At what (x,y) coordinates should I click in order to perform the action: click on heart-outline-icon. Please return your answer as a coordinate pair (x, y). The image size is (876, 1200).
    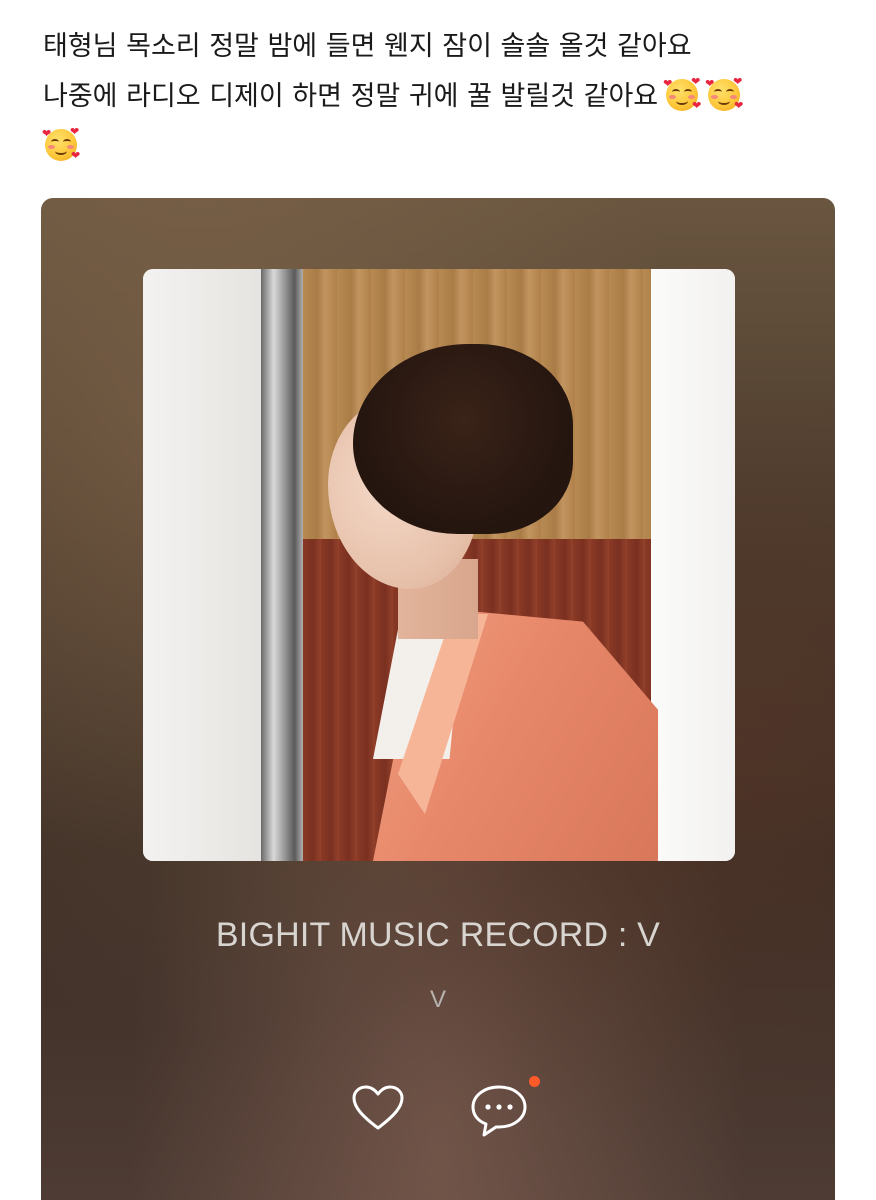
    Looking at the image, I should click on (378, 1107).